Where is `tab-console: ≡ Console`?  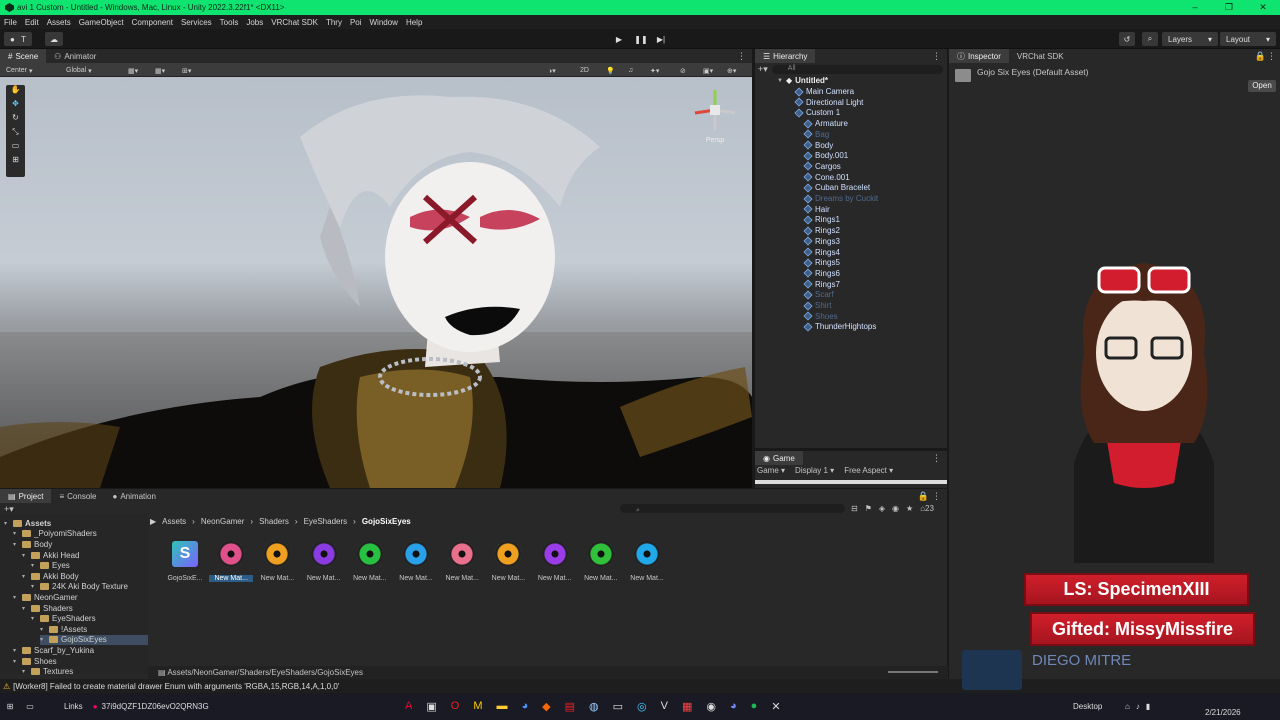
tab-console: ≡ Console is located at coordinates (77, 496).